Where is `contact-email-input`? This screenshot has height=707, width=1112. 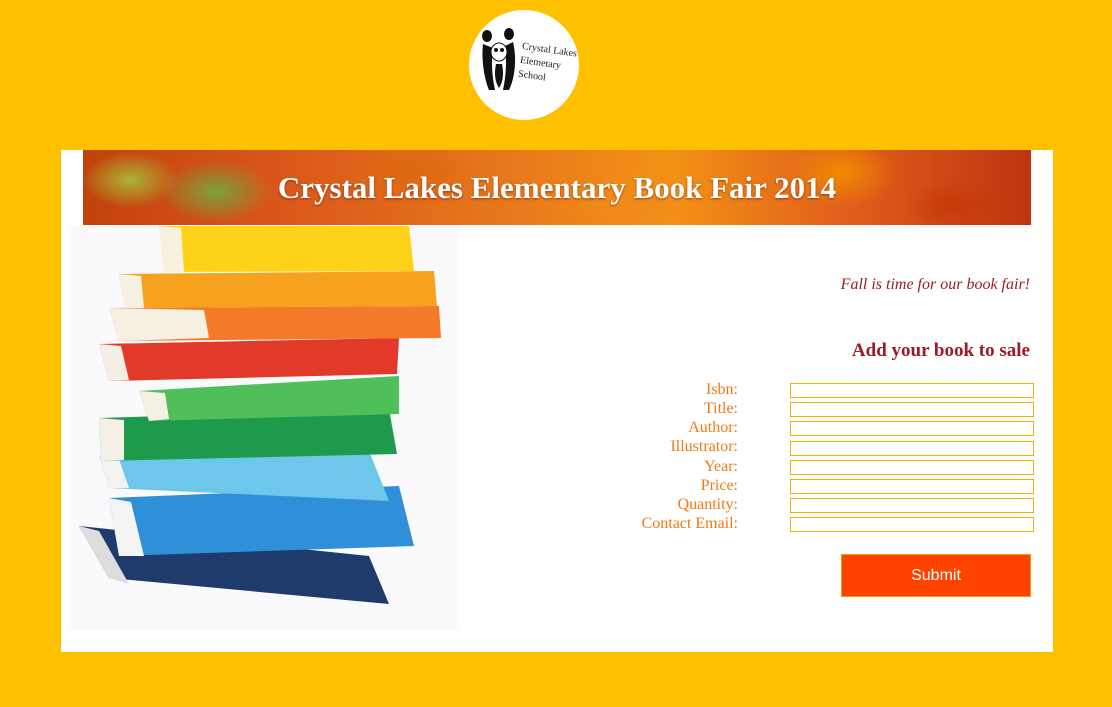
contact-email-input is located at coordinates (912, 524).